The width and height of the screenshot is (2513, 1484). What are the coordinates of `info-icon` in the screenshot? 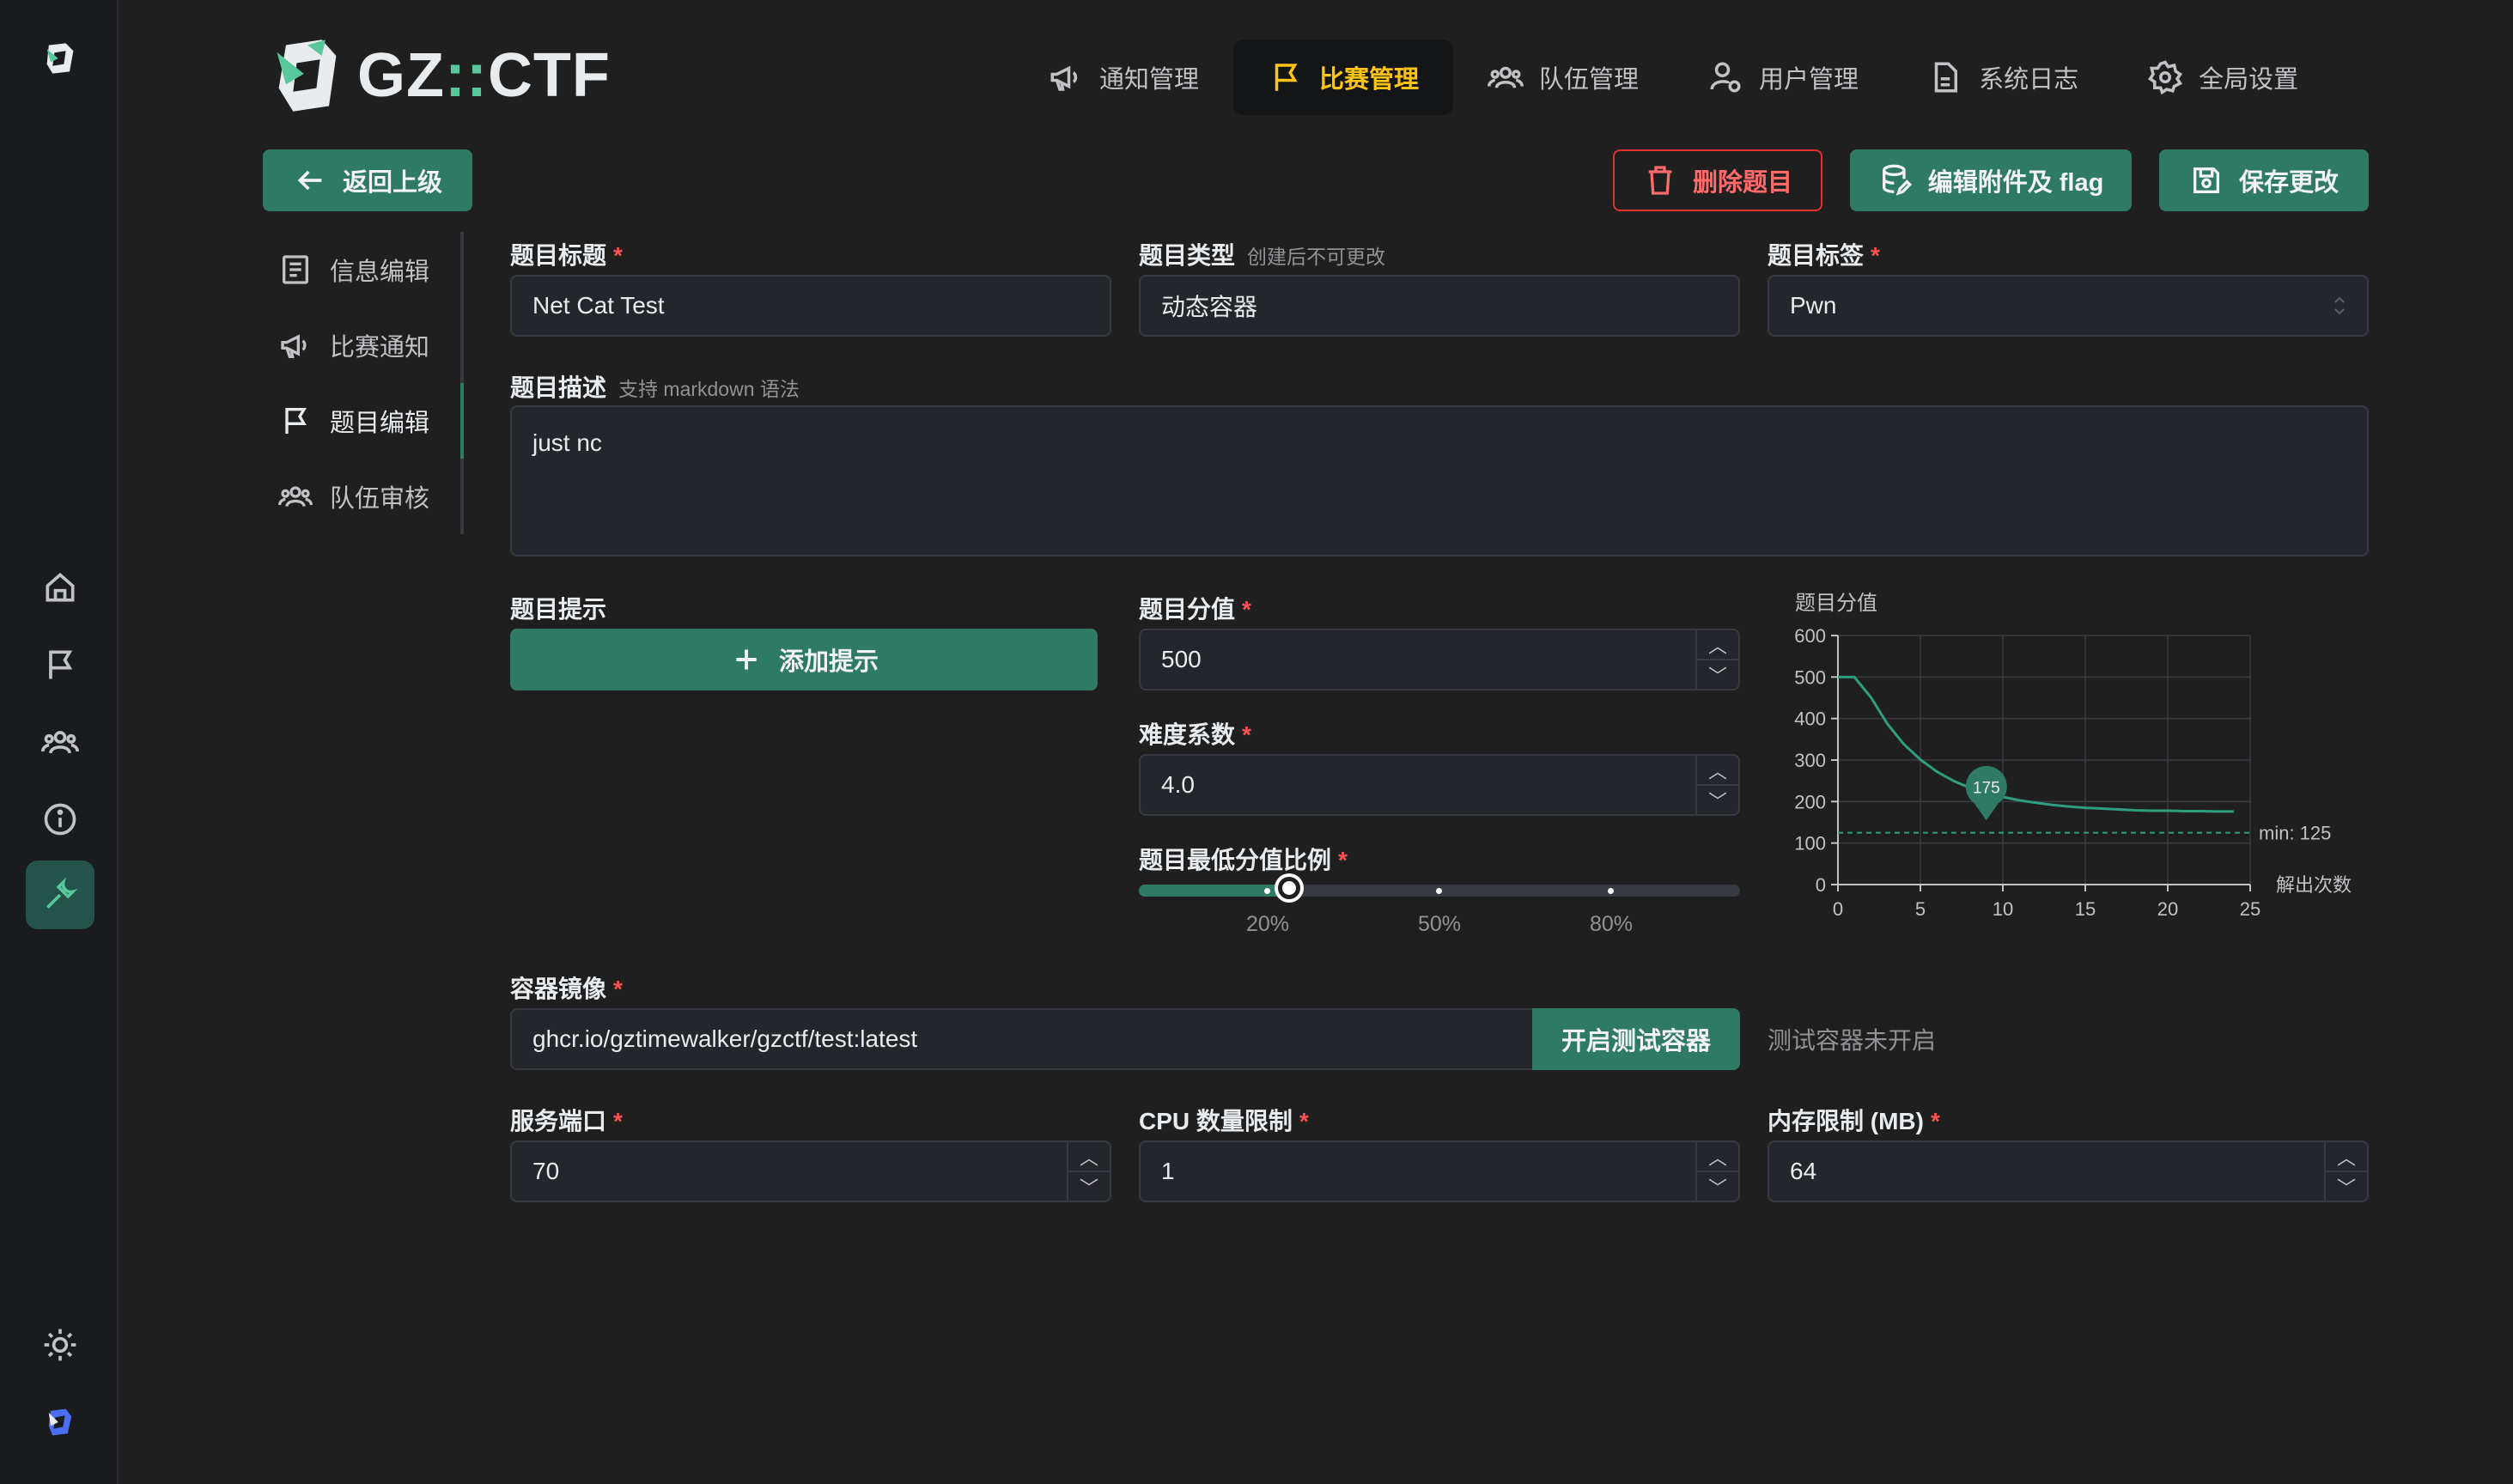 It's located at (60, 819).